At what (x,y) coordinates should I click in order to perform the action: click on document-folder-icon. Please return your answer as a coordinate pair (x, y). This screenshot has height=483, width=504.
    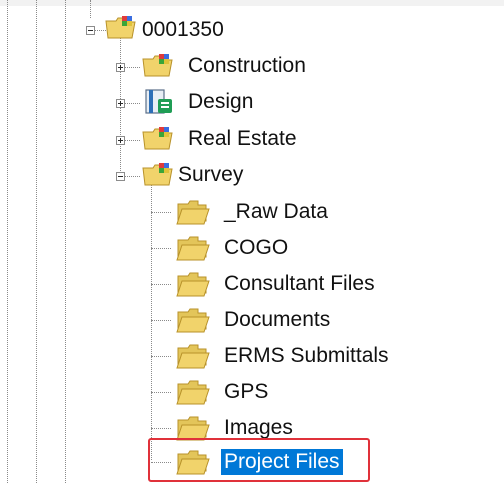
    Looking at the image, I should click on (158, 101).